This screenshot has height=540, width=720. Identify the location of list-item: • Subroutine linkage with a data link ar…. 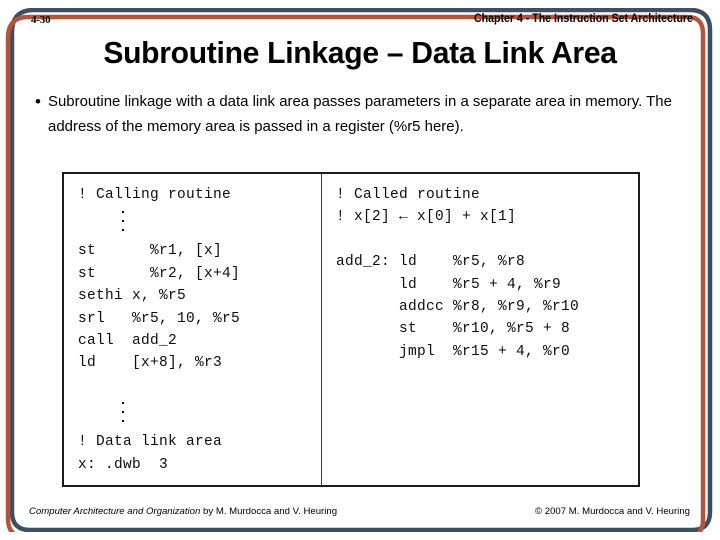
(358, 114).